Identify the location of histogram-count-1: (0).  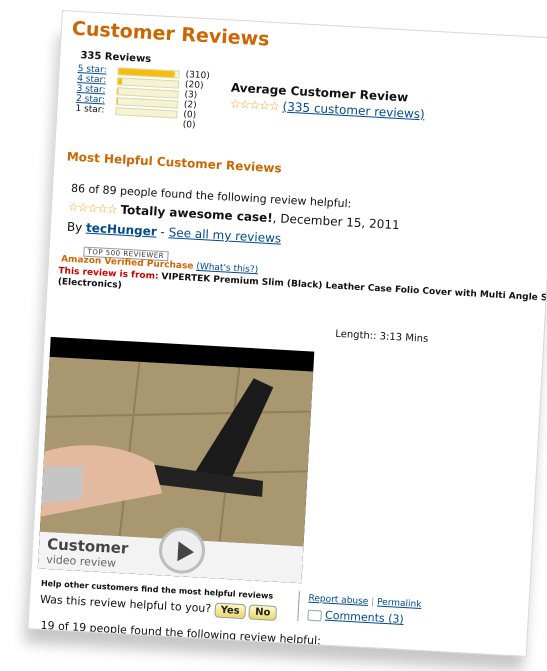
(189, 115).